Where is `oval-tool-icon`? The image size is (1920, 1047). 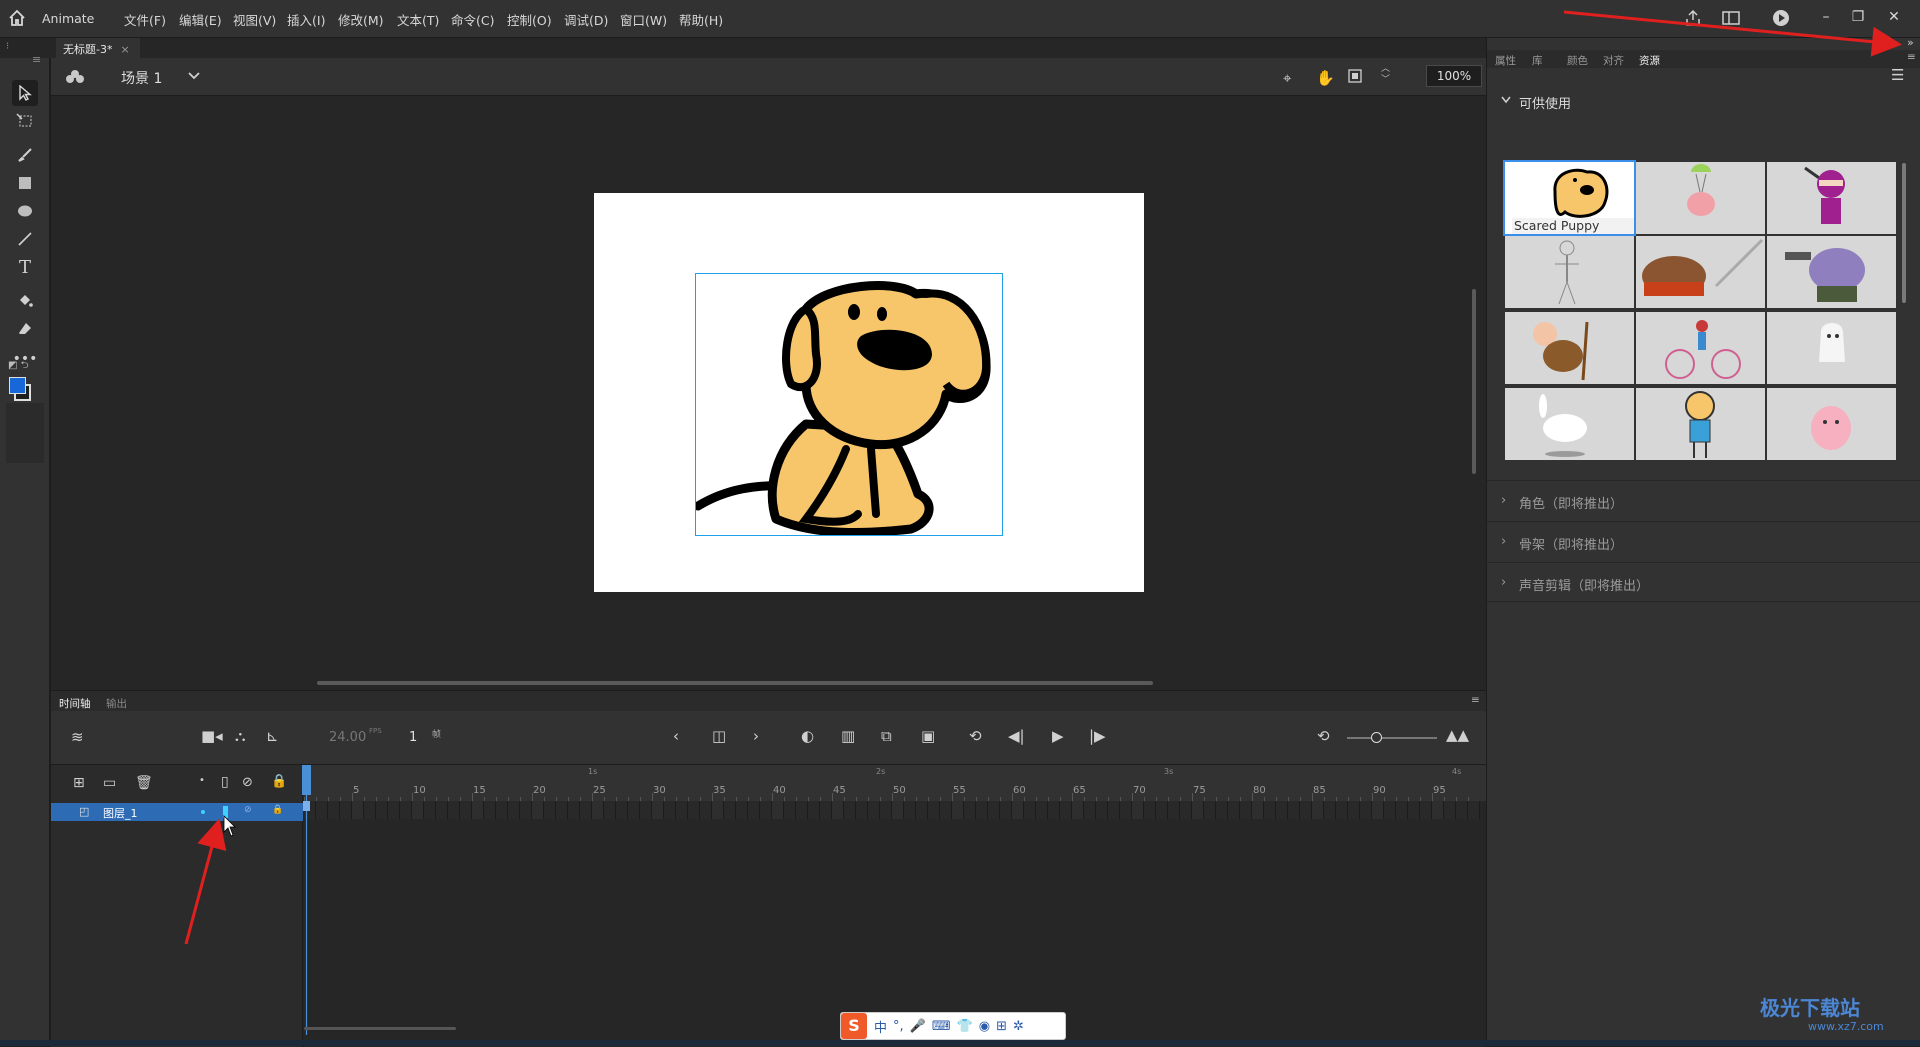 oval-tool-icon is located at coordinates (25, 211).